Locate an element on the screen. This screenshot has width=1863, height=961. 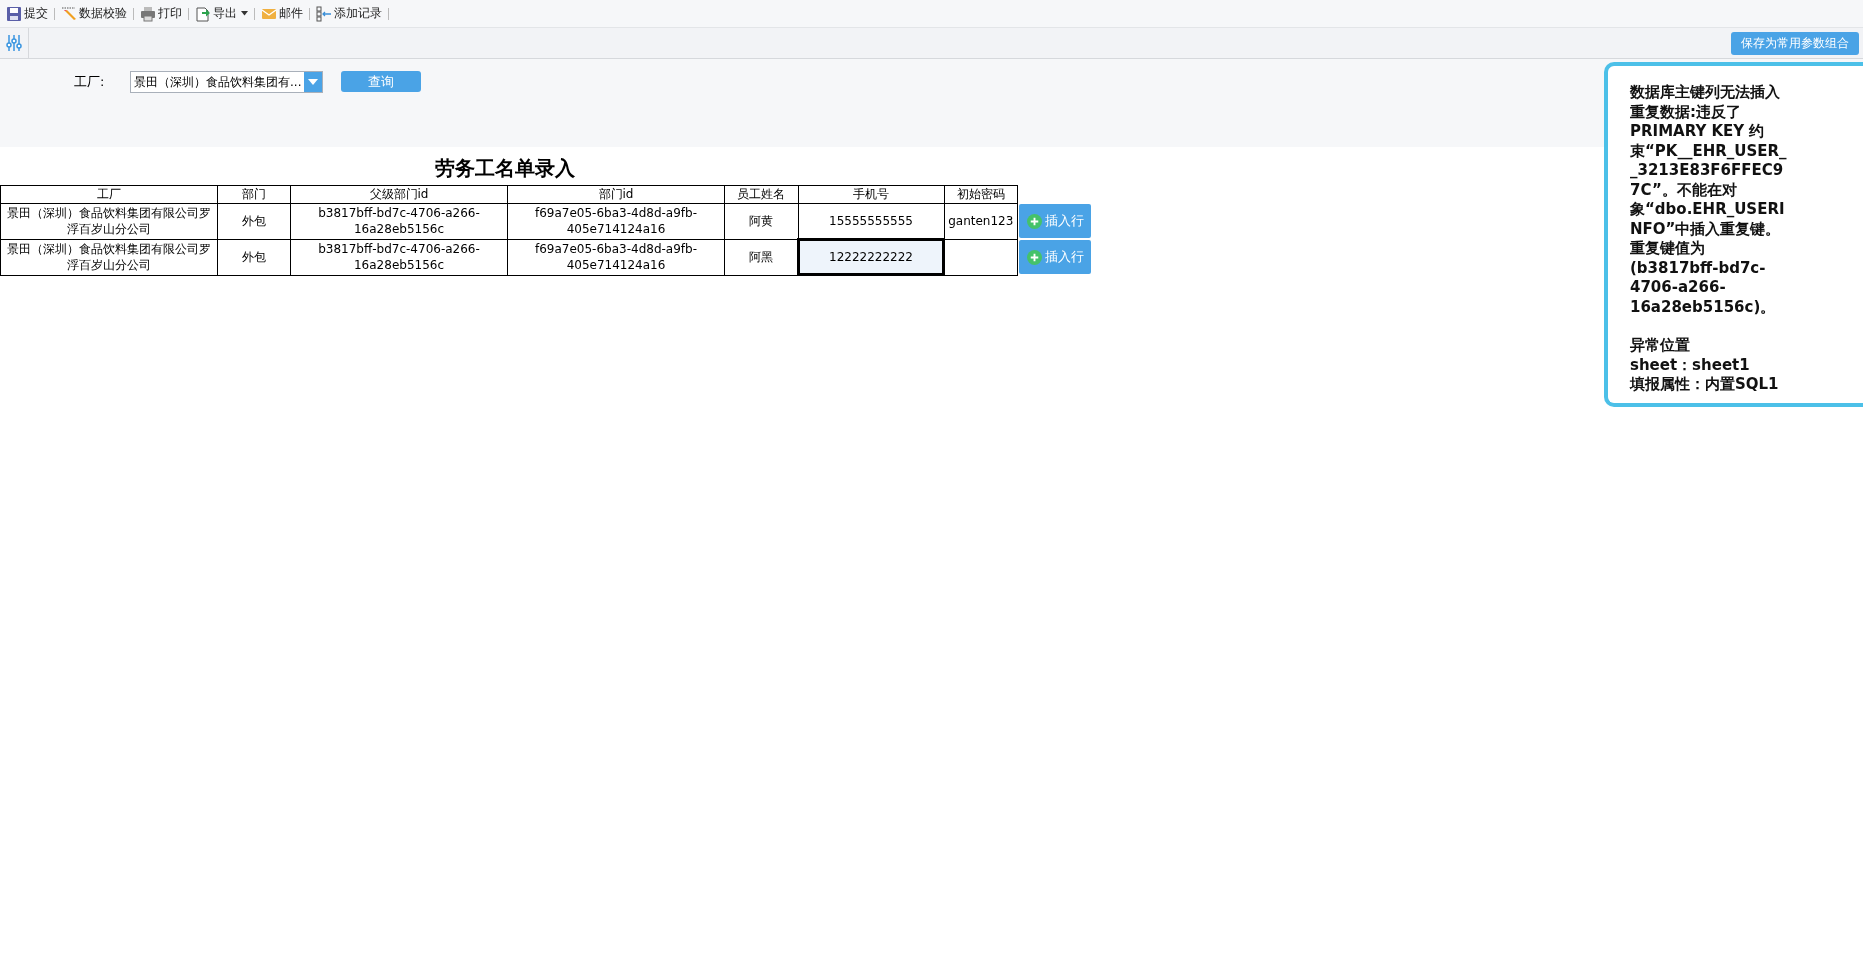
printer-icon is located at coordinates (148, 13).